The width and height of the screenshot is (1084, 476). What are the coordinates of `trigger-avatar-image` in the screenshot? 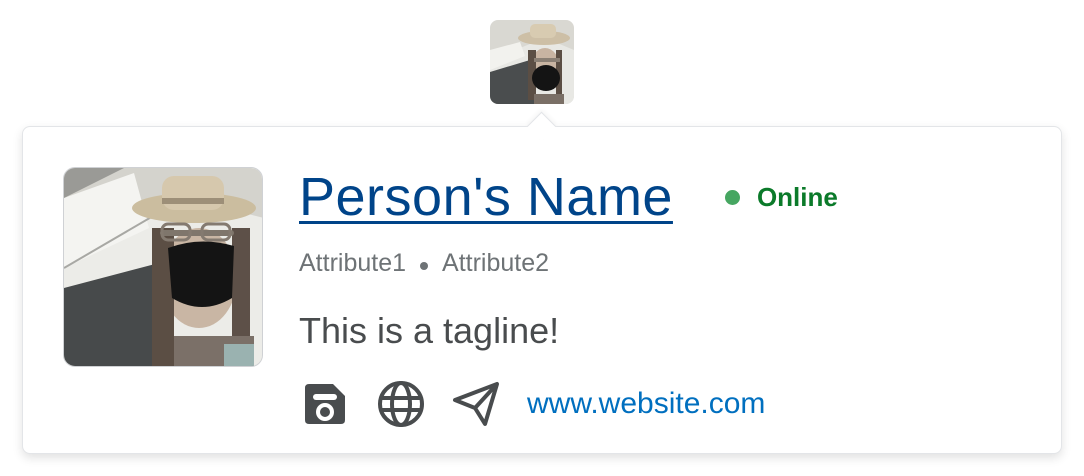 It's located at (532, 62).